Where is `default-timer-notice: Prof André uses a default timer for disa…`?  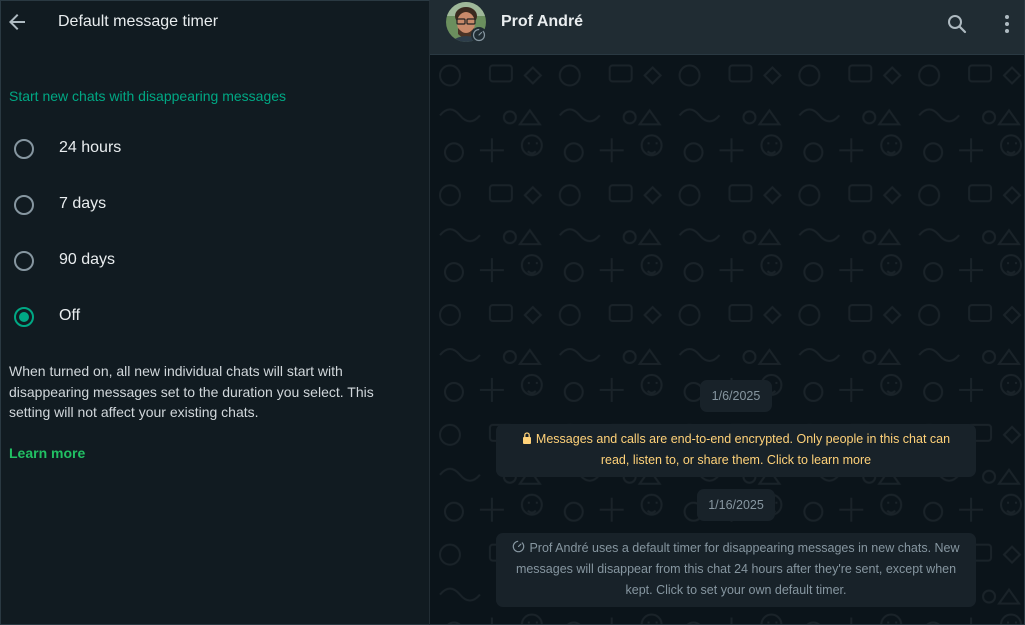 default-timer-notice: Prof André uses a default timer for disa… is located at coordinates (736, 570).